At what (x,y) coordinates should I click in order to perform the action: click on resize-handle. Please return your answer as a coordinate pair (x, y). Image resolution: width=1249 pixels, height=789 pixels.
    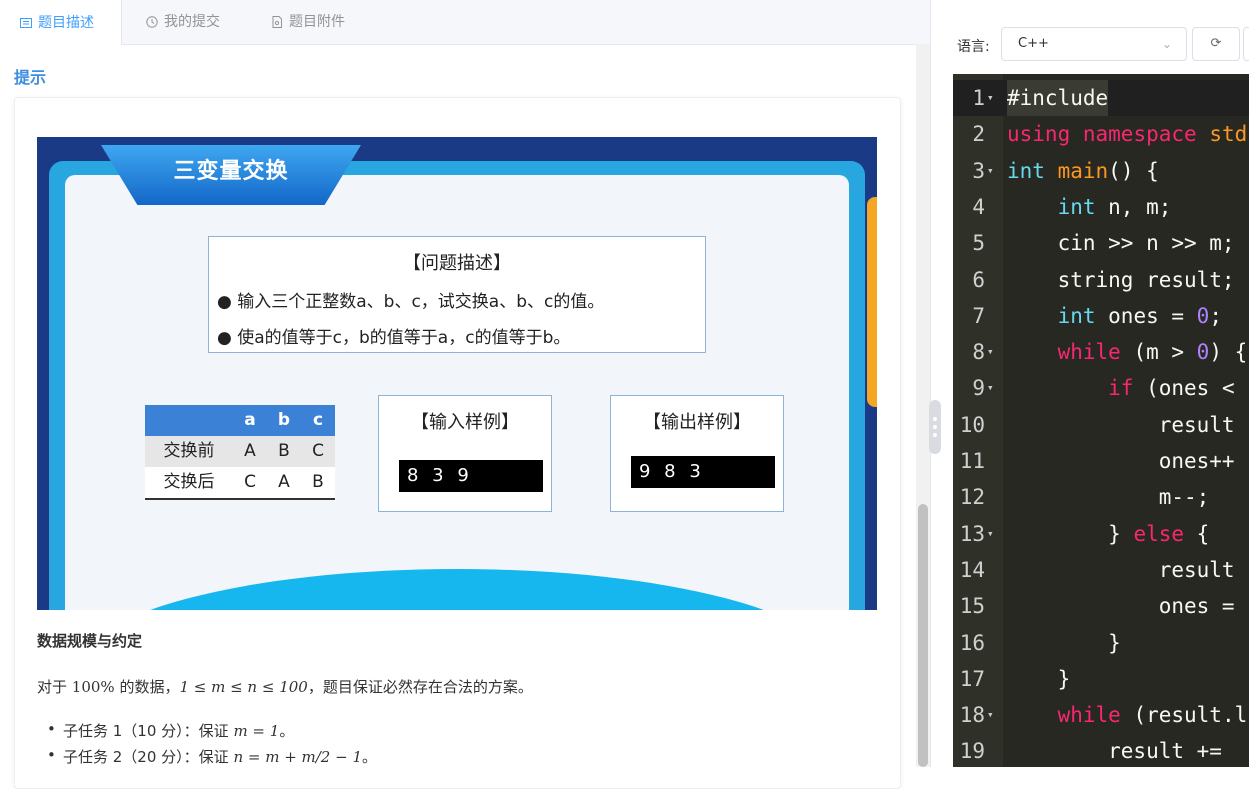
    Looking at the image, I should click on (935, 427).